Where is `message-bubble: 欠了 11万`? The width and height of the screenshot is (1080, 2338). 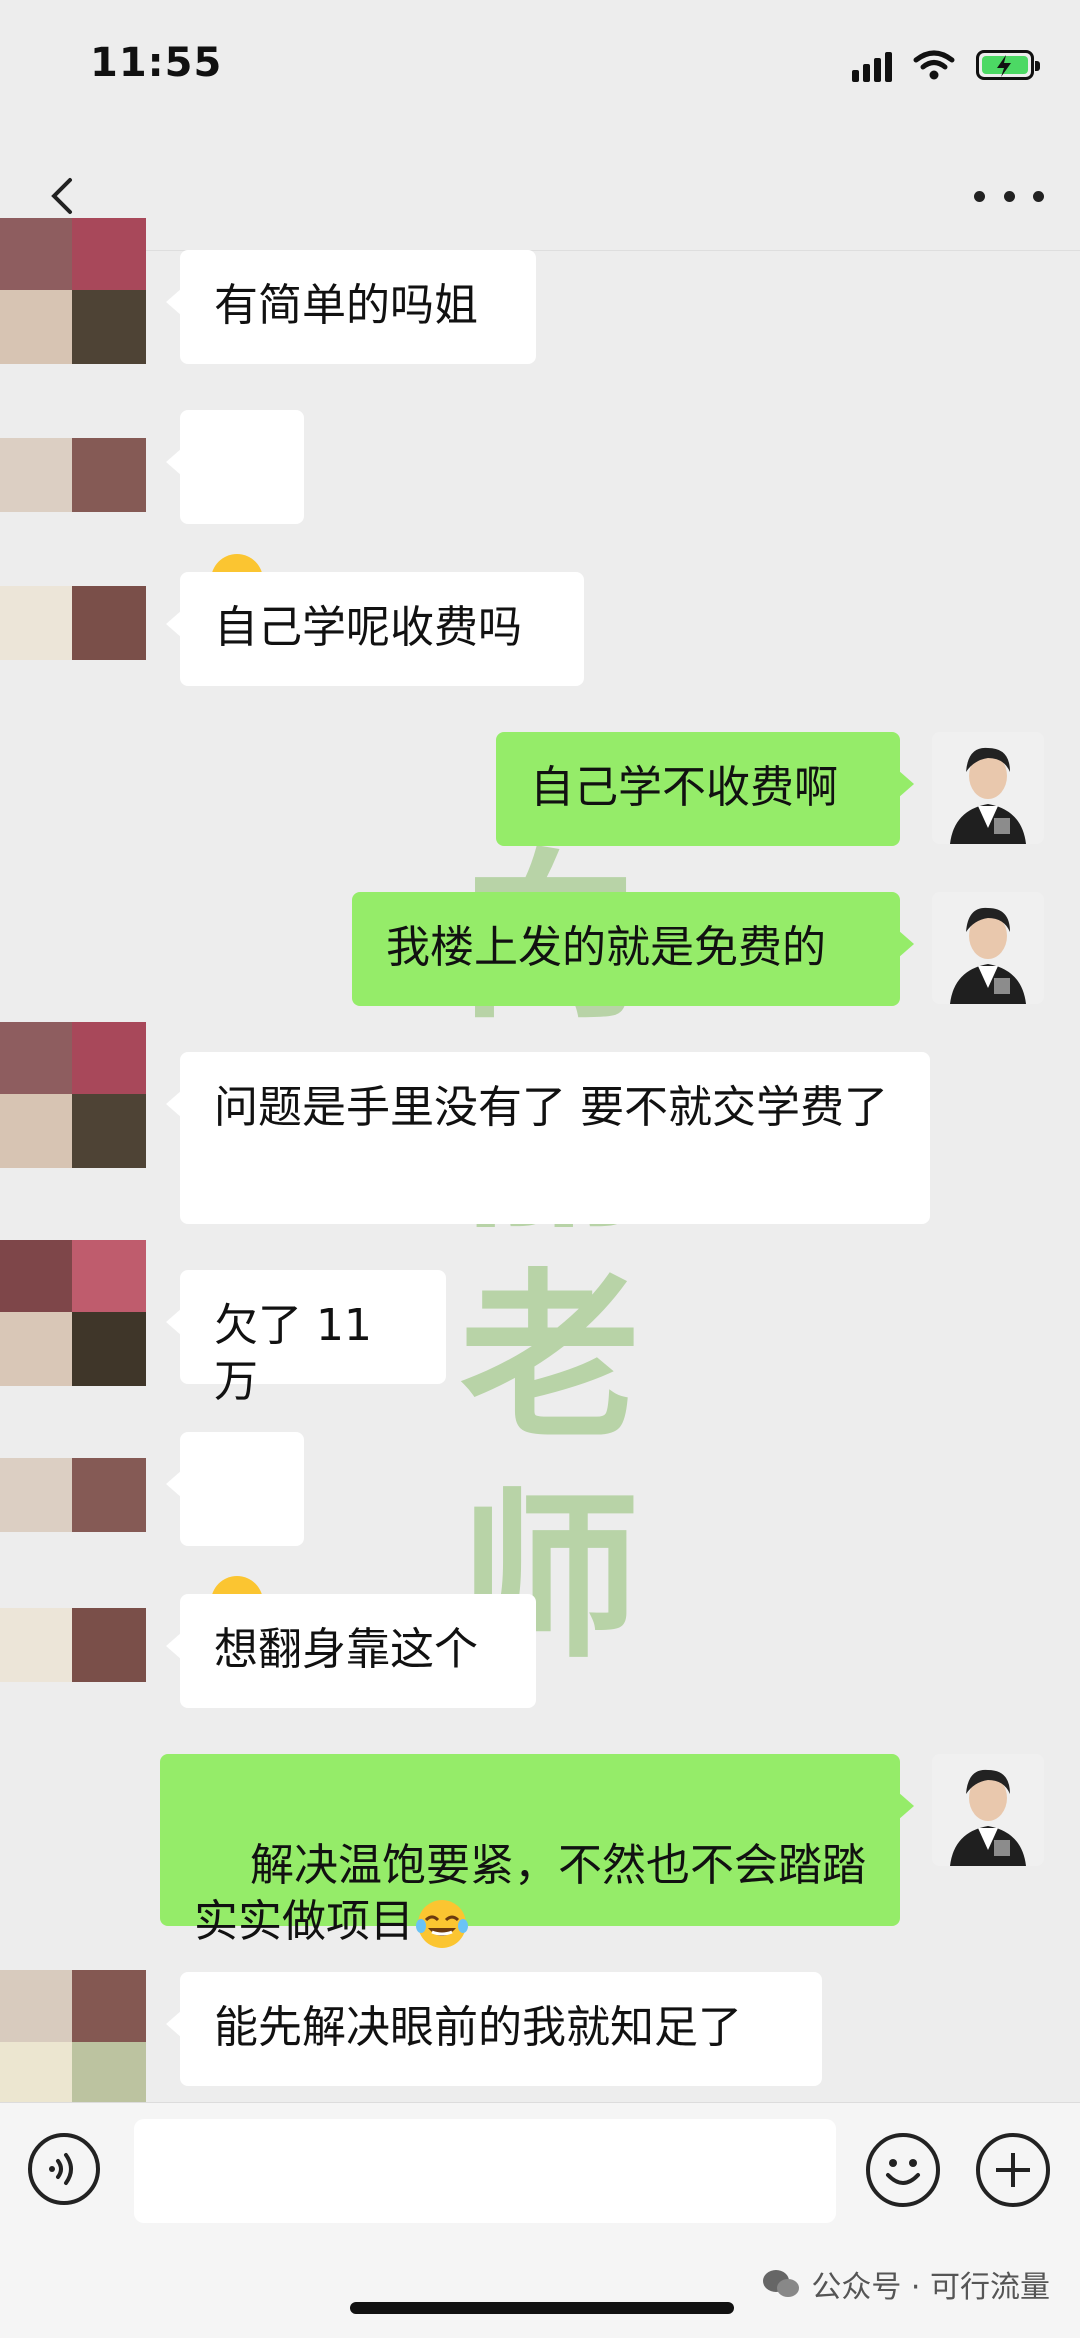 message-bubble: 欠了 11万 is located at coordinates (306, 1338).